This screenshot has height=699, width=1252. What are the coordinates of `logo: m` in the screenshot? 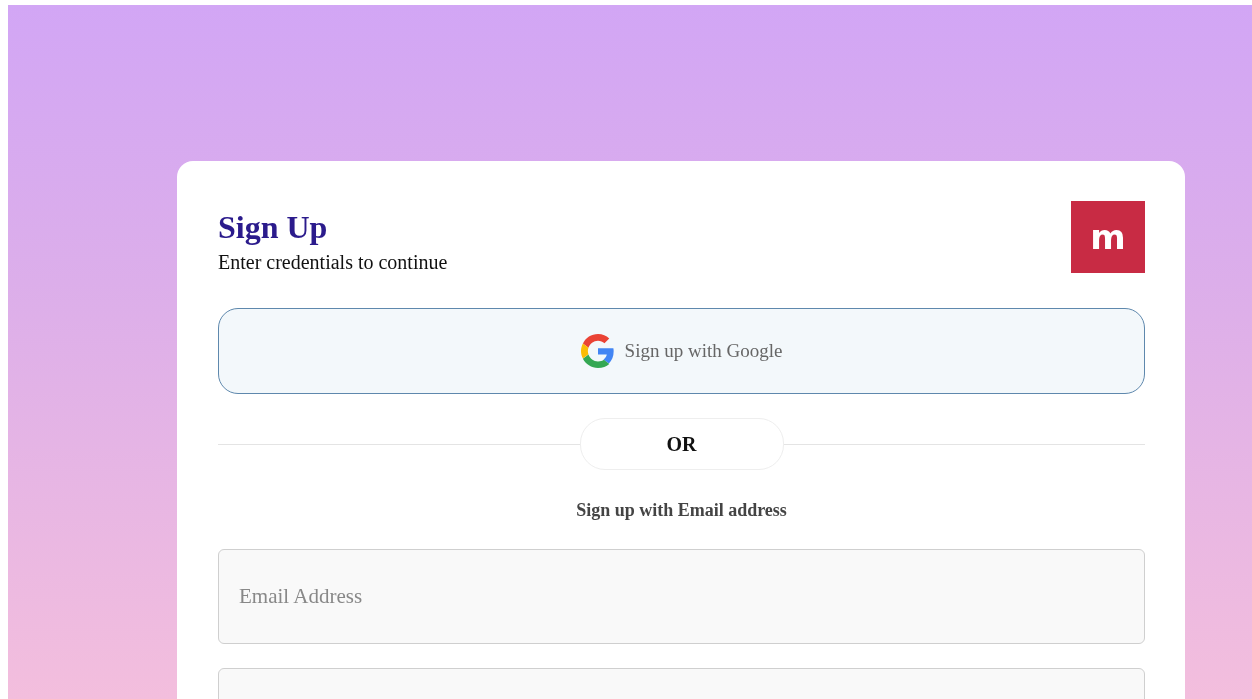 It's located at (1108, 237).